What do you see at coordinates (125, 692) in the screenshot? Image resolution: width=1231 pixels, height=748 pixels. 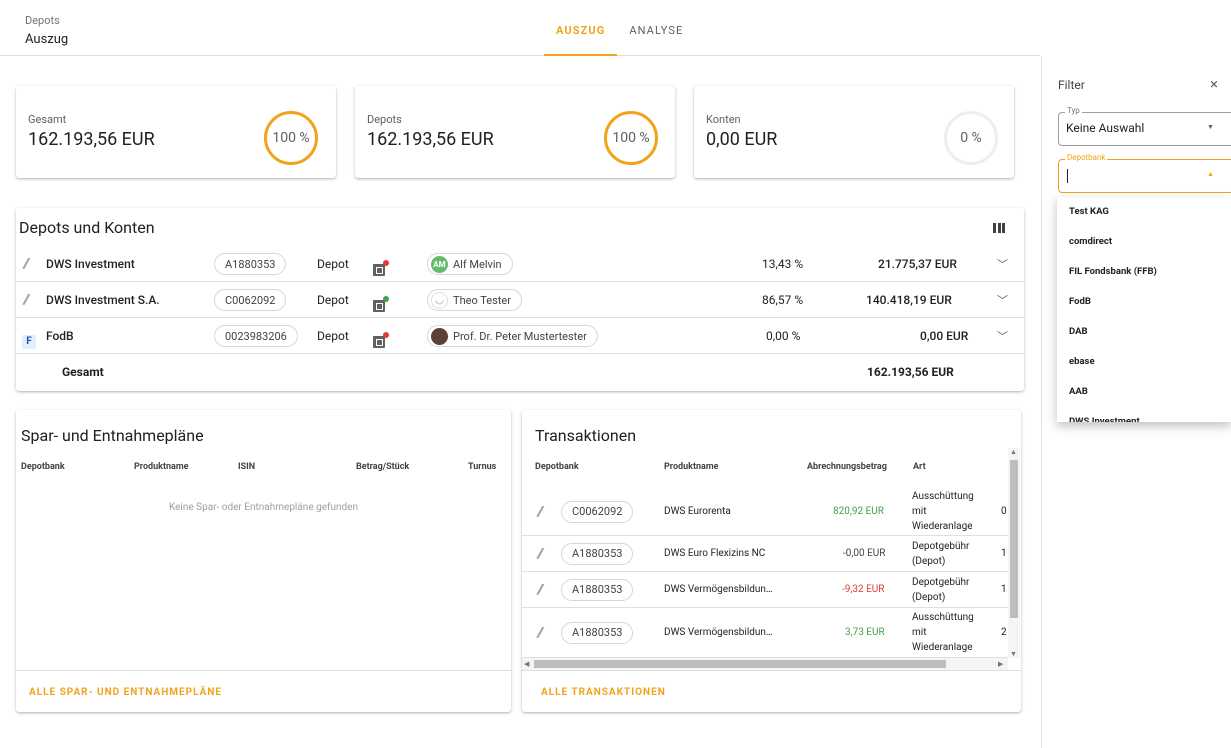 I see `all-spar-link: ALLE SPAR- UND ENTNAHMEPLÄNE` at bounding box center [125, 692].